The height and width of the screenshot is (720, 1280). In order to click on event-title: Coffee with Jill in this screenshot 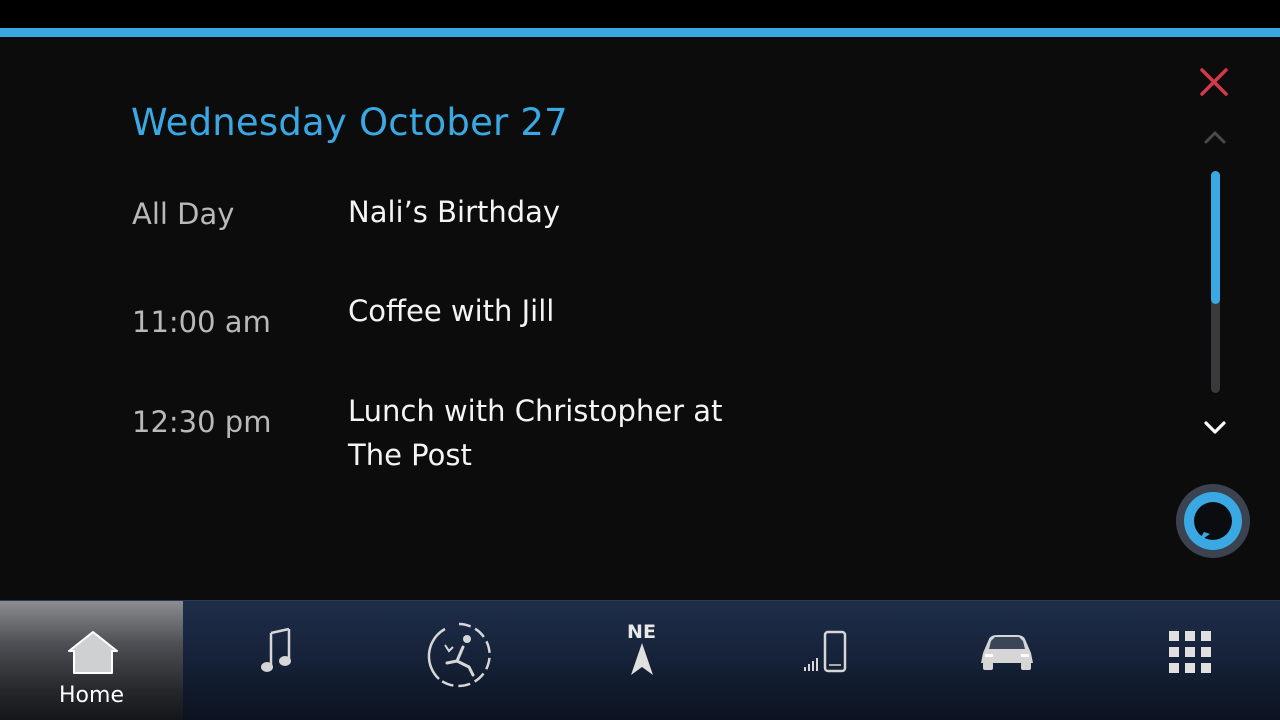, I will do `click(451, 311)`.